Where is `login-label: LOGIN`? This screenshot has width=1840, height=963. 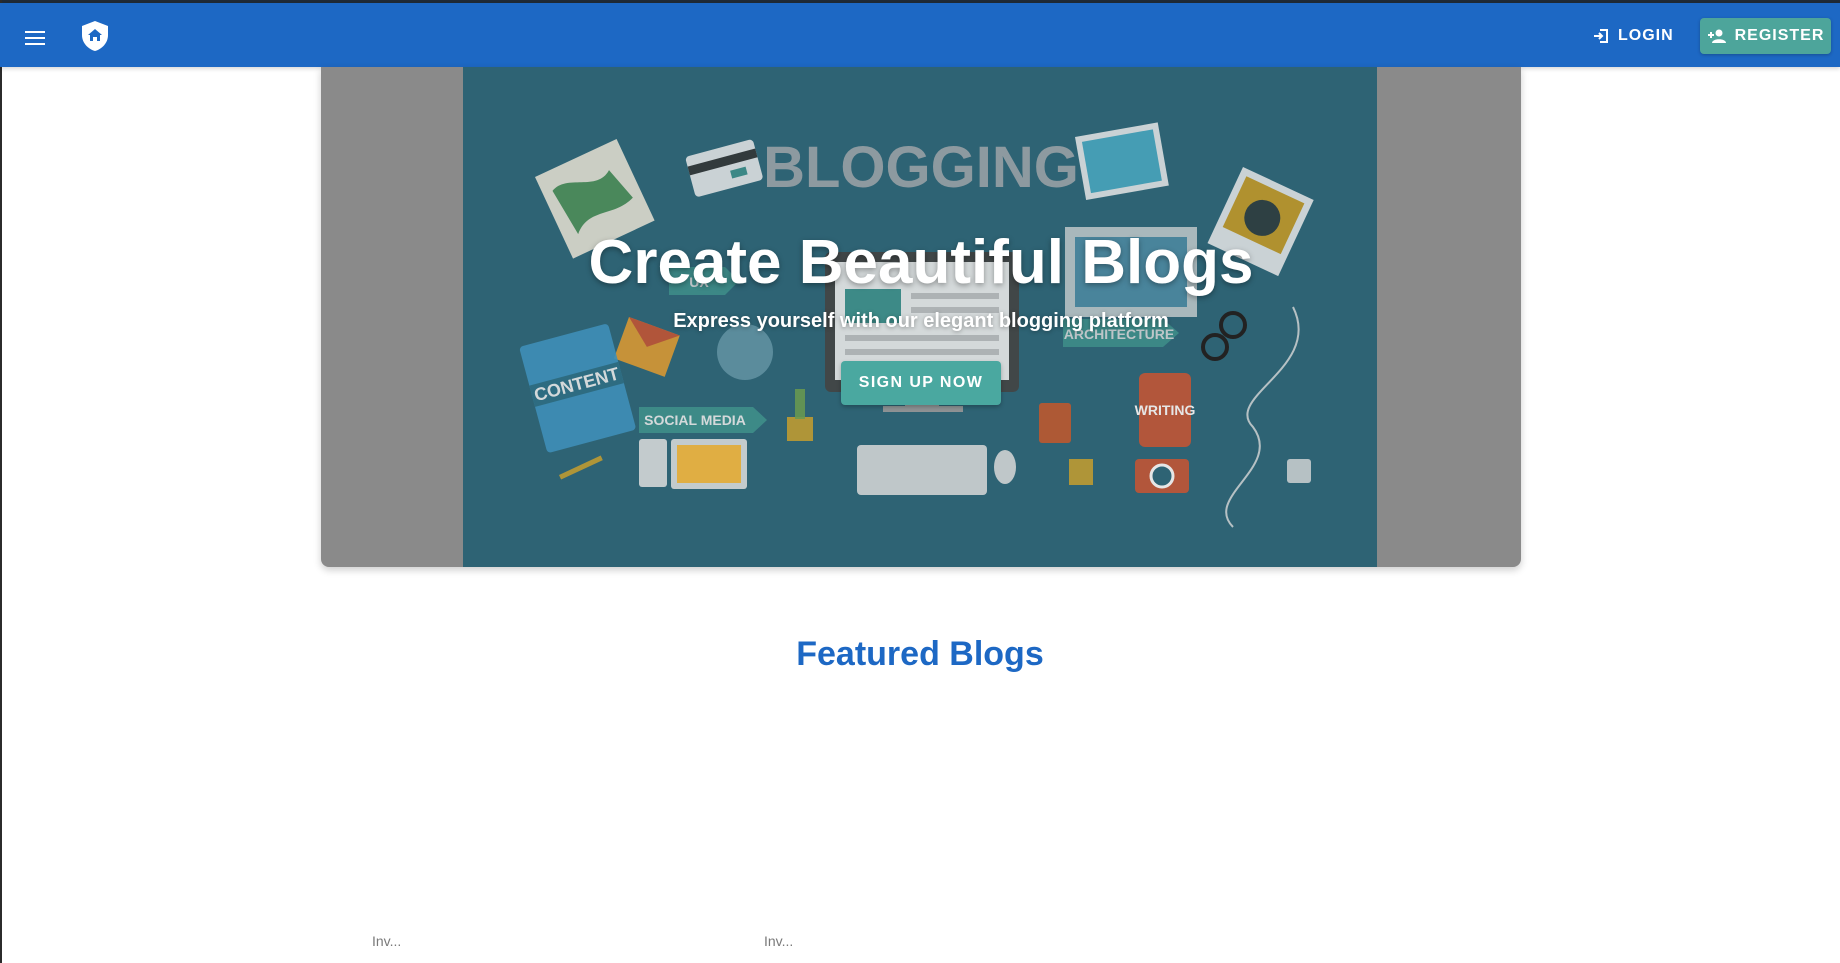 login-label: LOGIN is located at coordinates (1646, 35).